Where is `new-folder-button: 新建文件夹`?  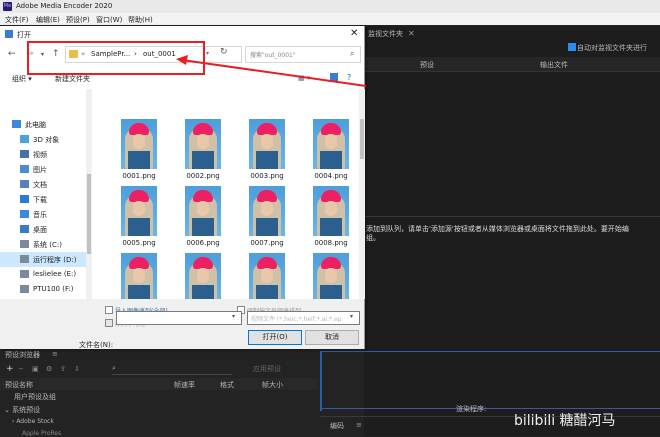 new-folder-button: 新建文件夹 is located at coordinates (72, 79).